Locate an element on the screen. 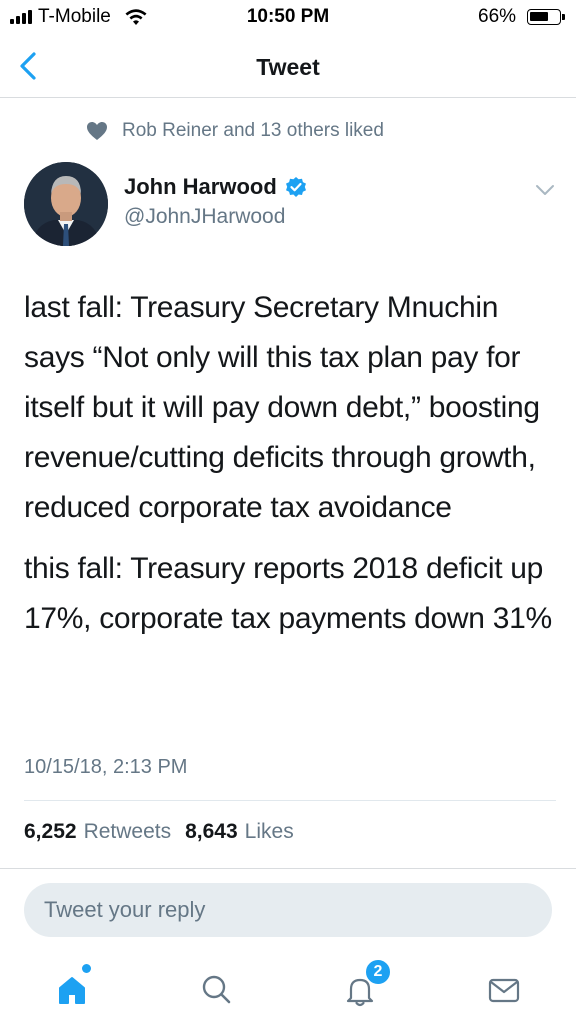 The width and height of the screenshot is (576, 1024). tab-bar is located at coordinates (288, 987).